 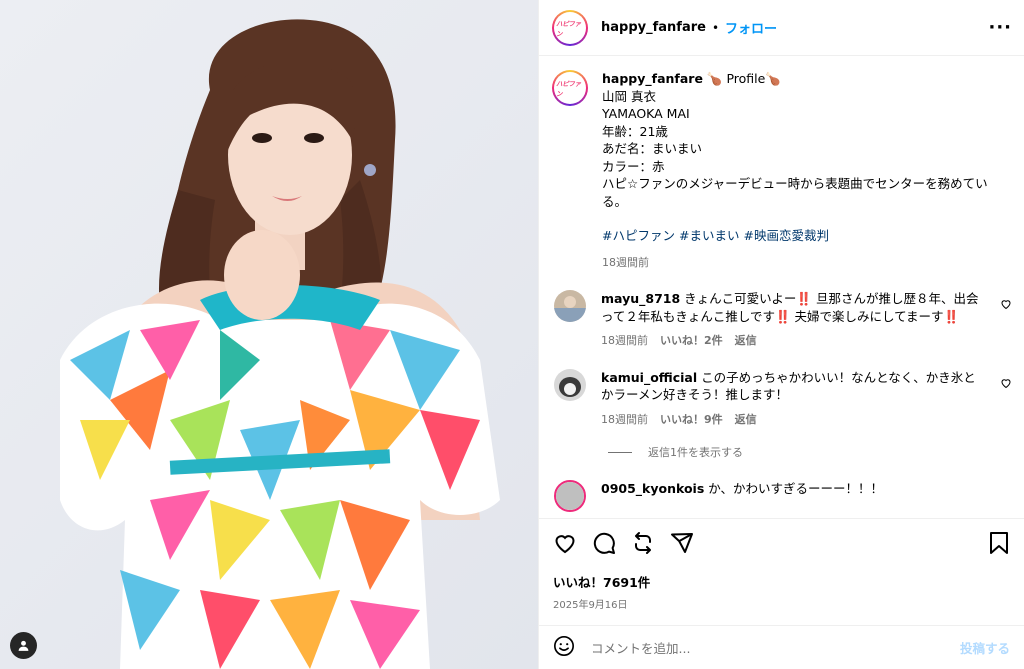 What do you see at coordinates (682, 543) in the screenshot?
I see `share-icon` at bounding box center [682, 543].